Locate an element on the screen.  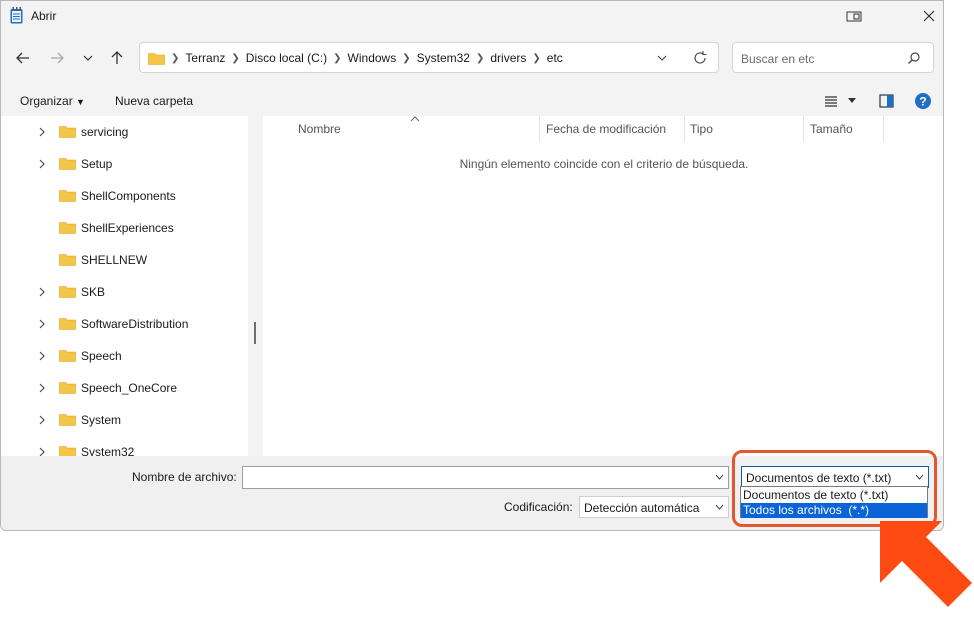
up-arrow-icon is located at coordinates (117, 58).